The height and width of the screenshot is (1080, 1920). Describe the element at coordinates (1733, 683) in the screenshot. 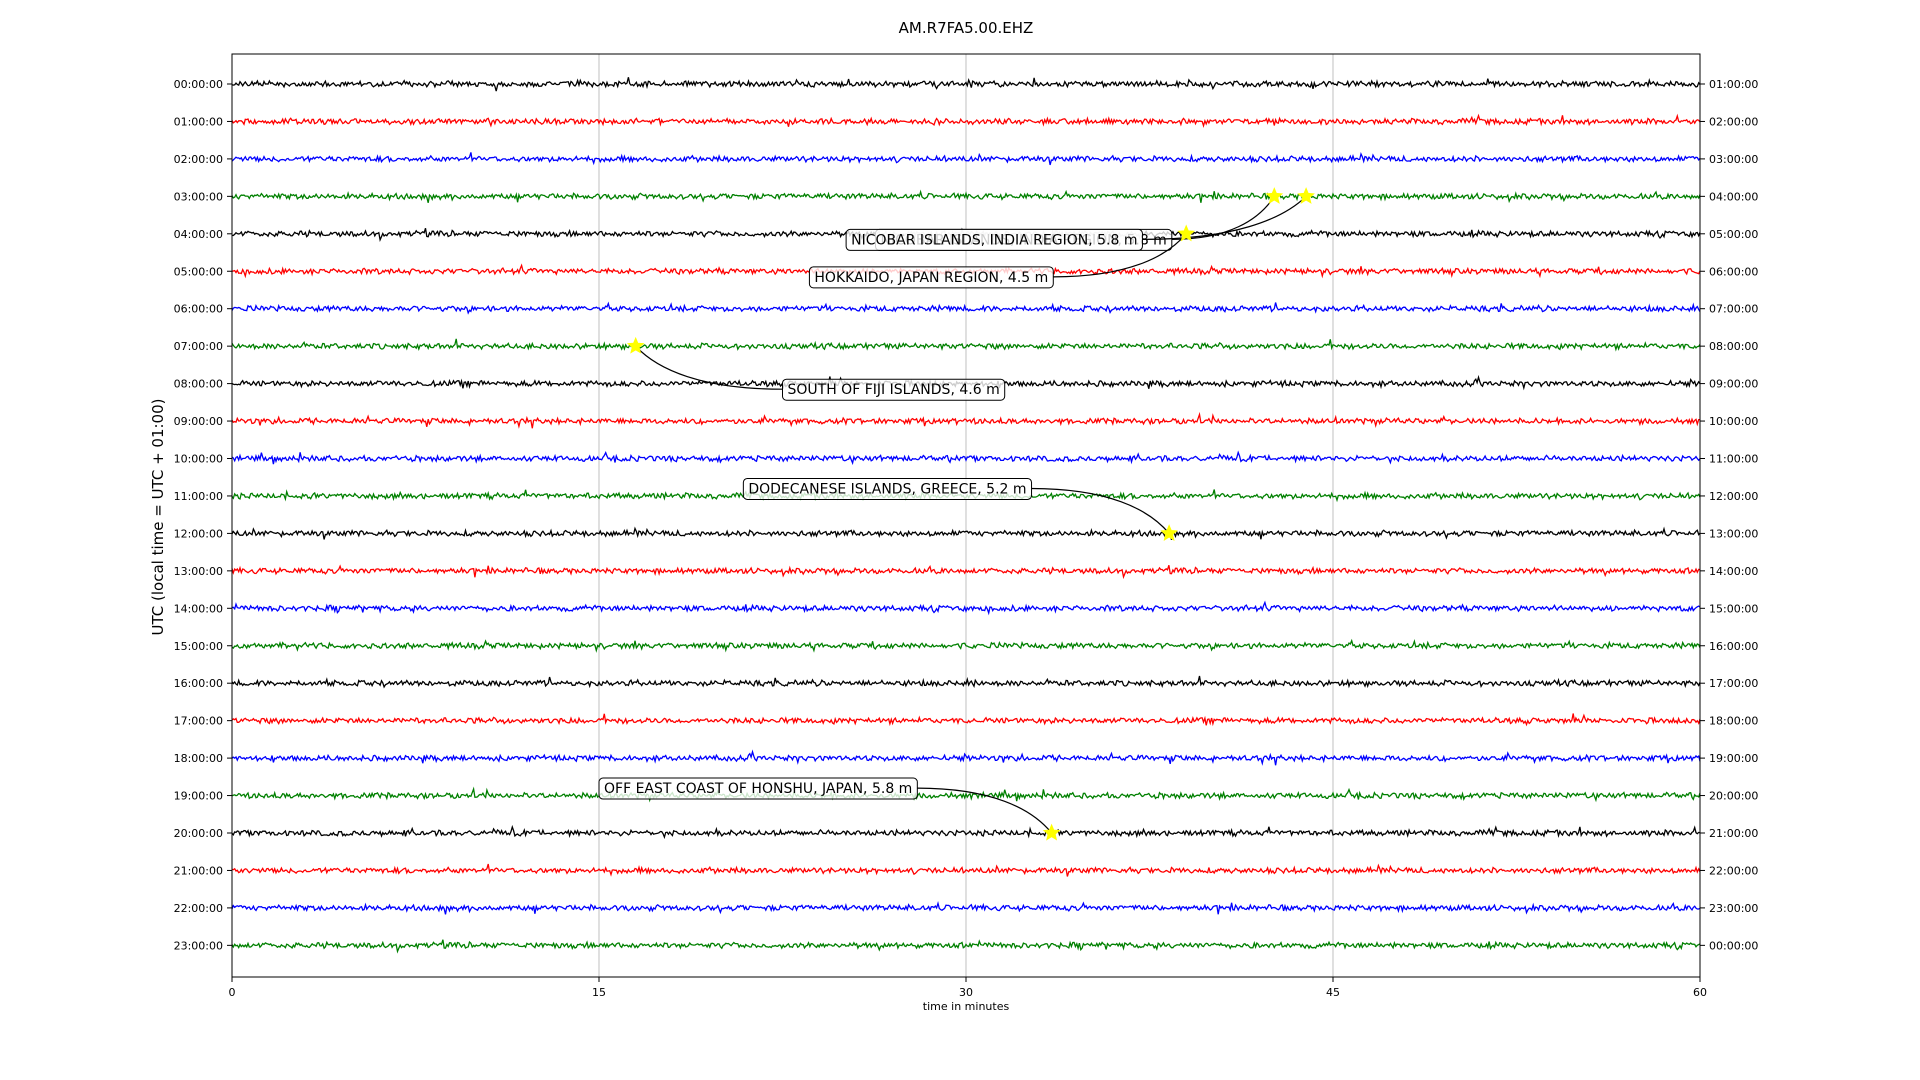

I see `y-tick-label-local: 17:00:00` at that location.